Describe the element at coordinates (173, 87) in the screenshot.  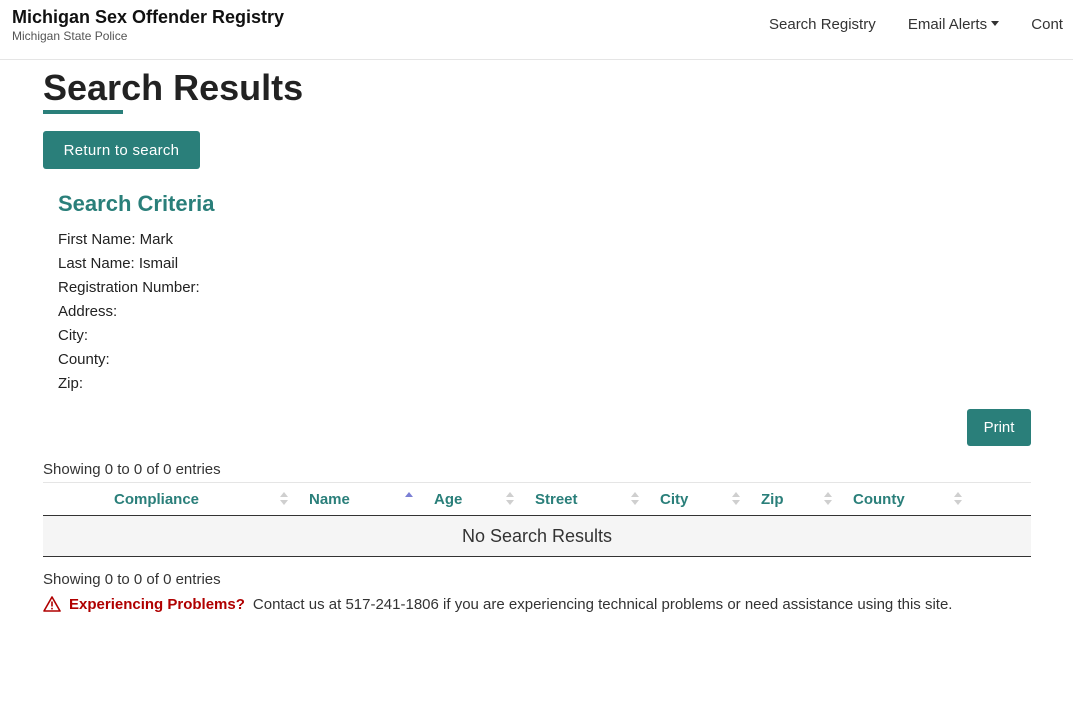
I see `page-title: Search Results` at that location.